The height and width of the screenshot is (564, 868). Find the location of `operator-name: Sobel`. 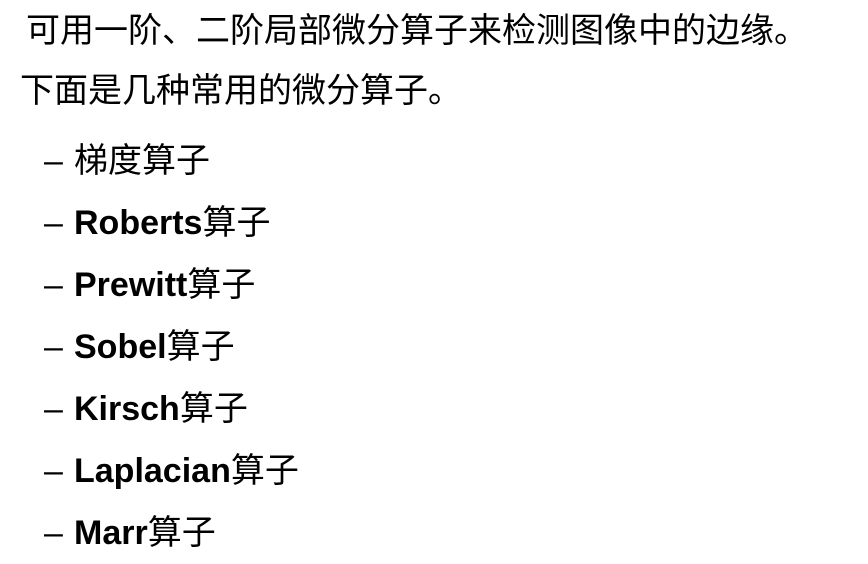

operator-name: Sobel is located at coordinates (120, 347).